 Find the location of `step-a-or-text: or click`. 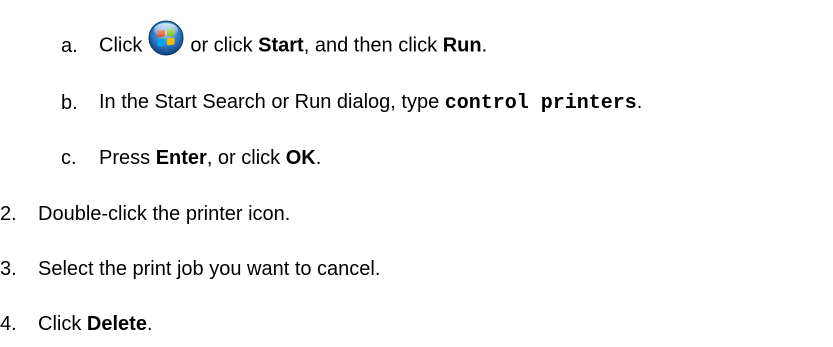

step-a-or-text: or click is located at coordinates (221, 45).